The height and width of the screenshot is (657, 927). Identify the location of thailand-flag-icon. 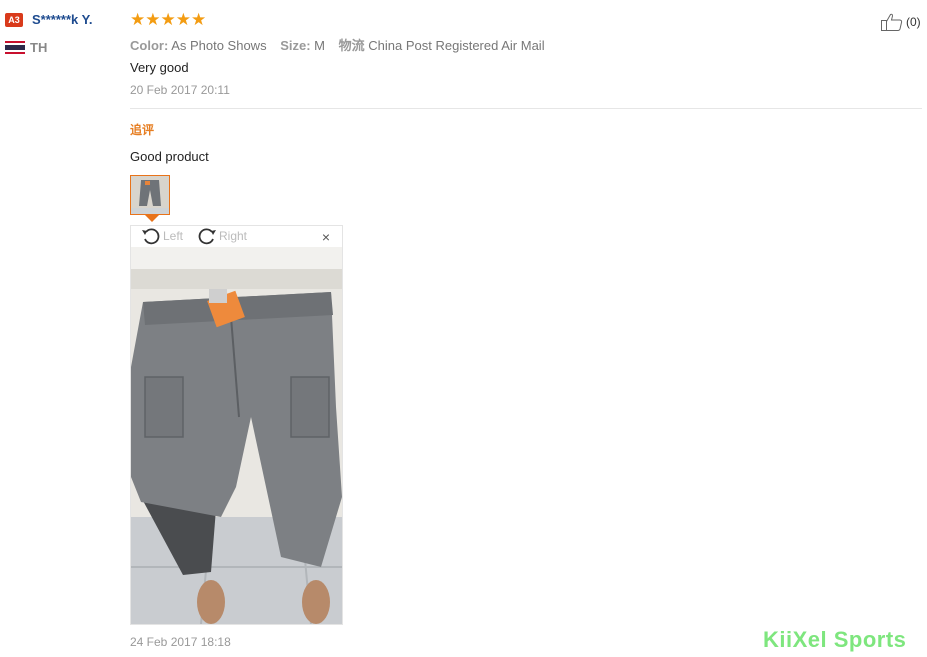
(15, 47).